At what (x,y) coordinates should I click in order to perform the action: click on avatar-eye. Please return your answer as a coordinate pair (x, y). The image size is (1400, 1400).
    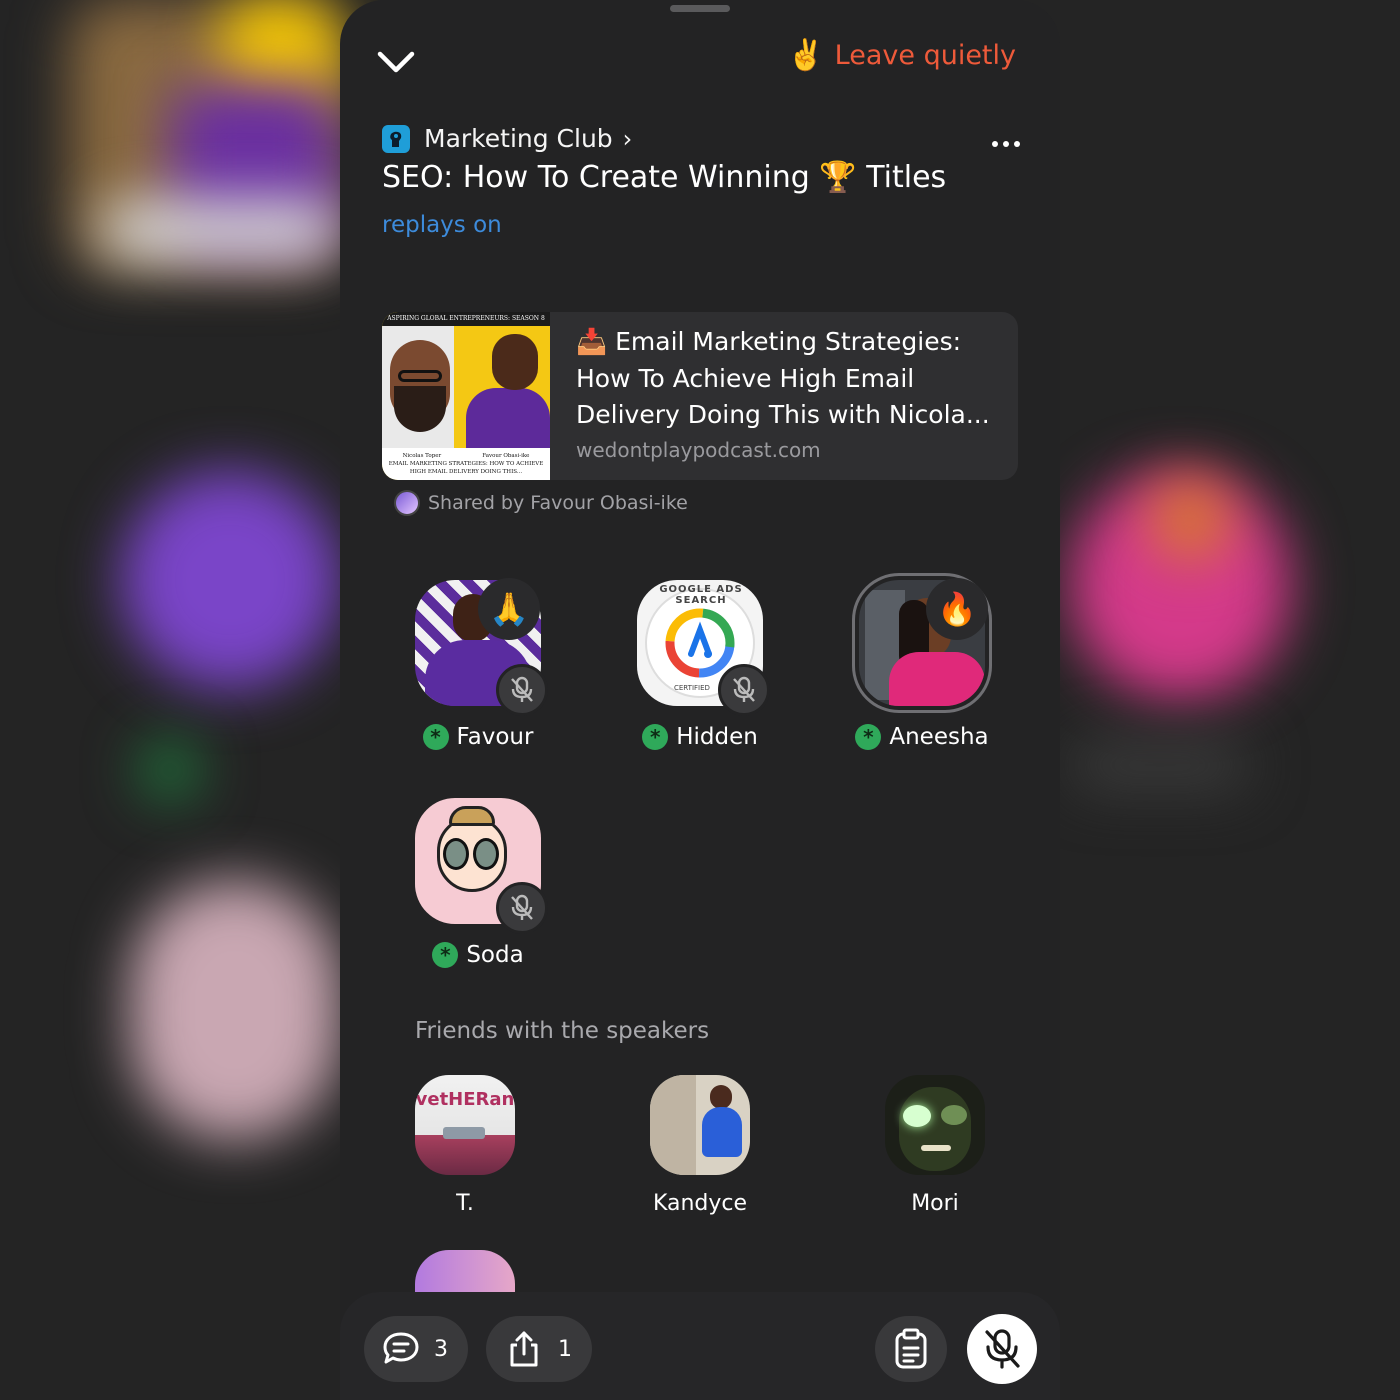
    Looking at the image, I should click on (954, 1115).